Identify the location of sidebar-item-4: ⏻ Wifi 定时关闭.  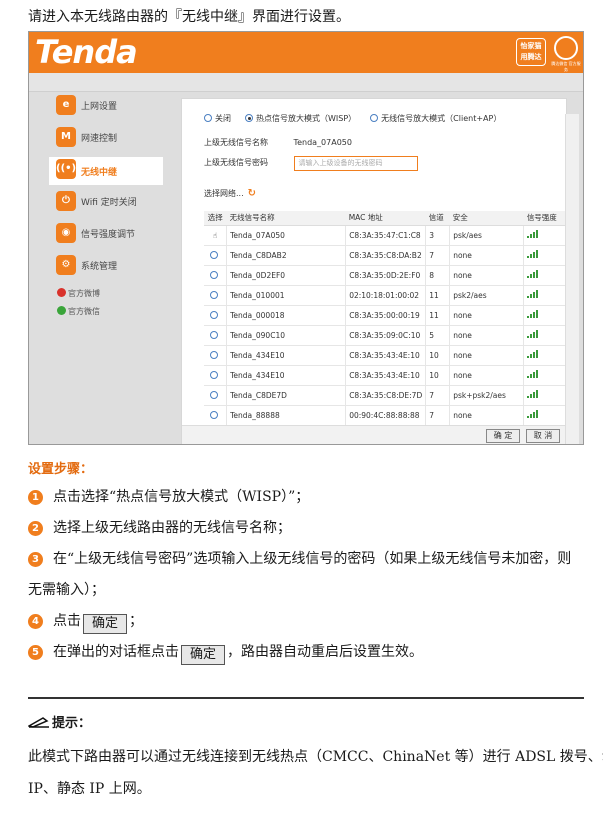
(105, 203).